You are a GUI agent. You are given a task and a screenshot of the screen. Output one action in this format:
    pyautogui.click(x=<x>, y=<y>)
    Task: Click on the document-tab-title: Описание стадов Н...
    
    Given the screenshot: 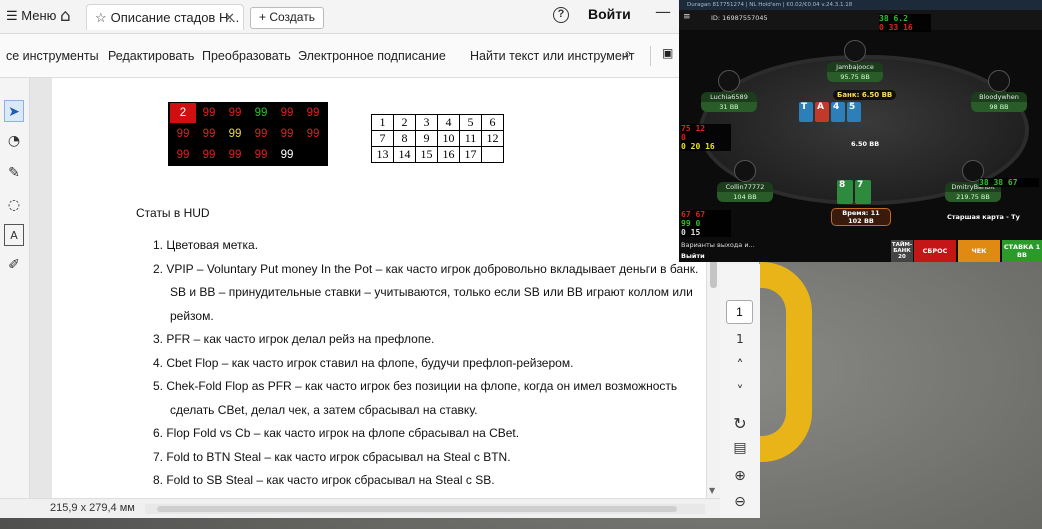 What is the action you would take?
    pyautogui.click(x=175, y=17)
    